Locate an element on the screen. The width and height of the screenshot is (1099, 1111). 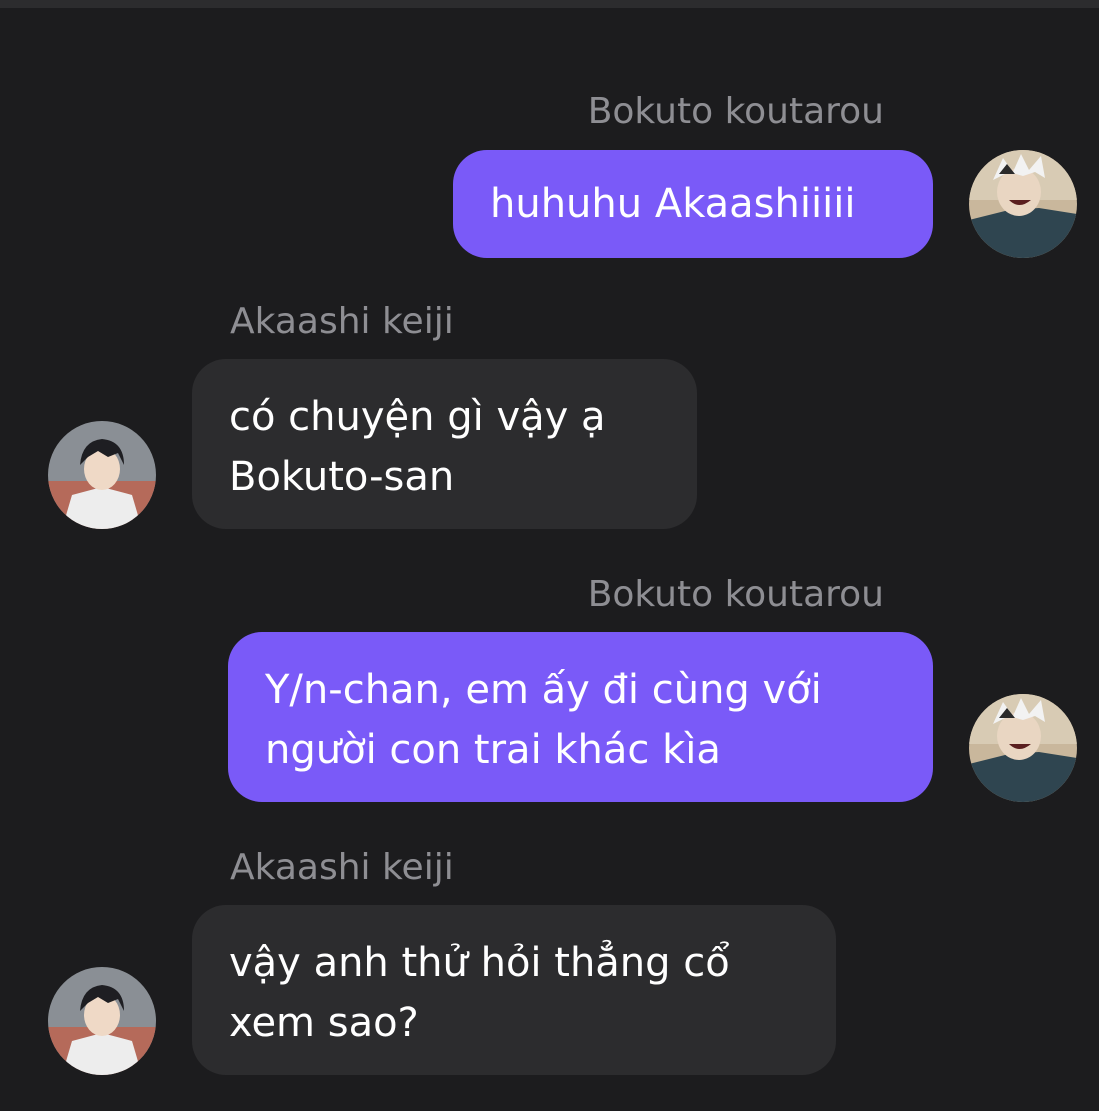
top-bar is located at coordinates (549, 4).